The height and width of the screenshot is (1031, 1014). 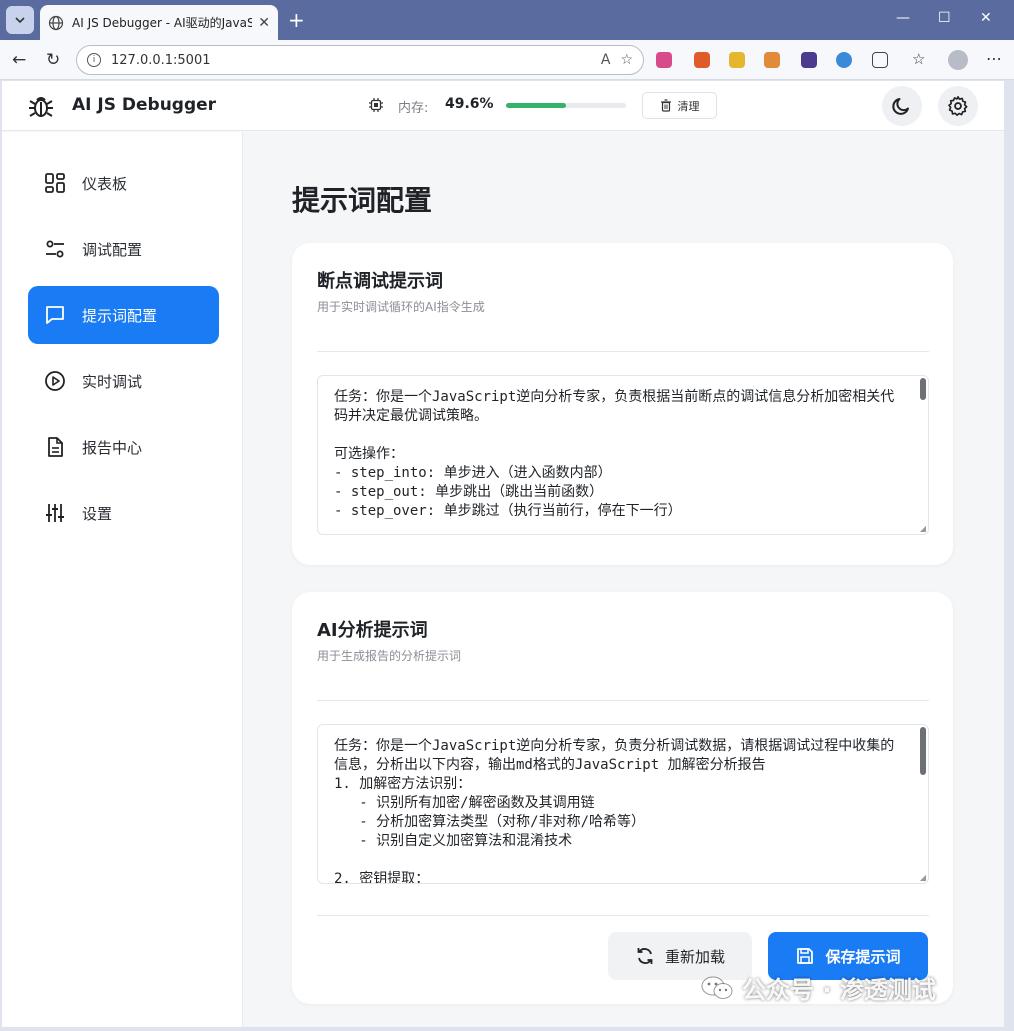 What do you see at coordinates (805, 956) in the screenshot?
I see `save-icon` at bounding box center [805, 956].